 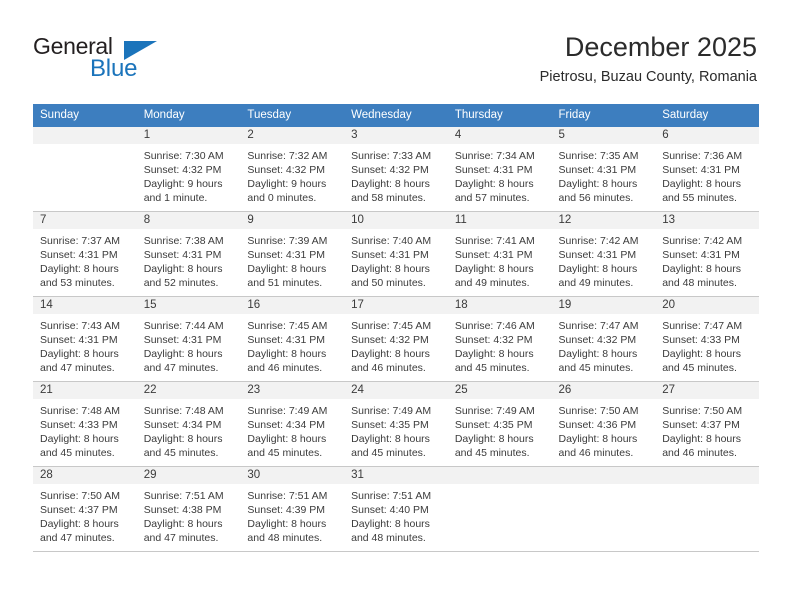 What do you see at coordinates (391, 496) in the screenshot?
I see `sunrise-time: Sunrise: 7:51 AM` at bounding box center [391, 496].